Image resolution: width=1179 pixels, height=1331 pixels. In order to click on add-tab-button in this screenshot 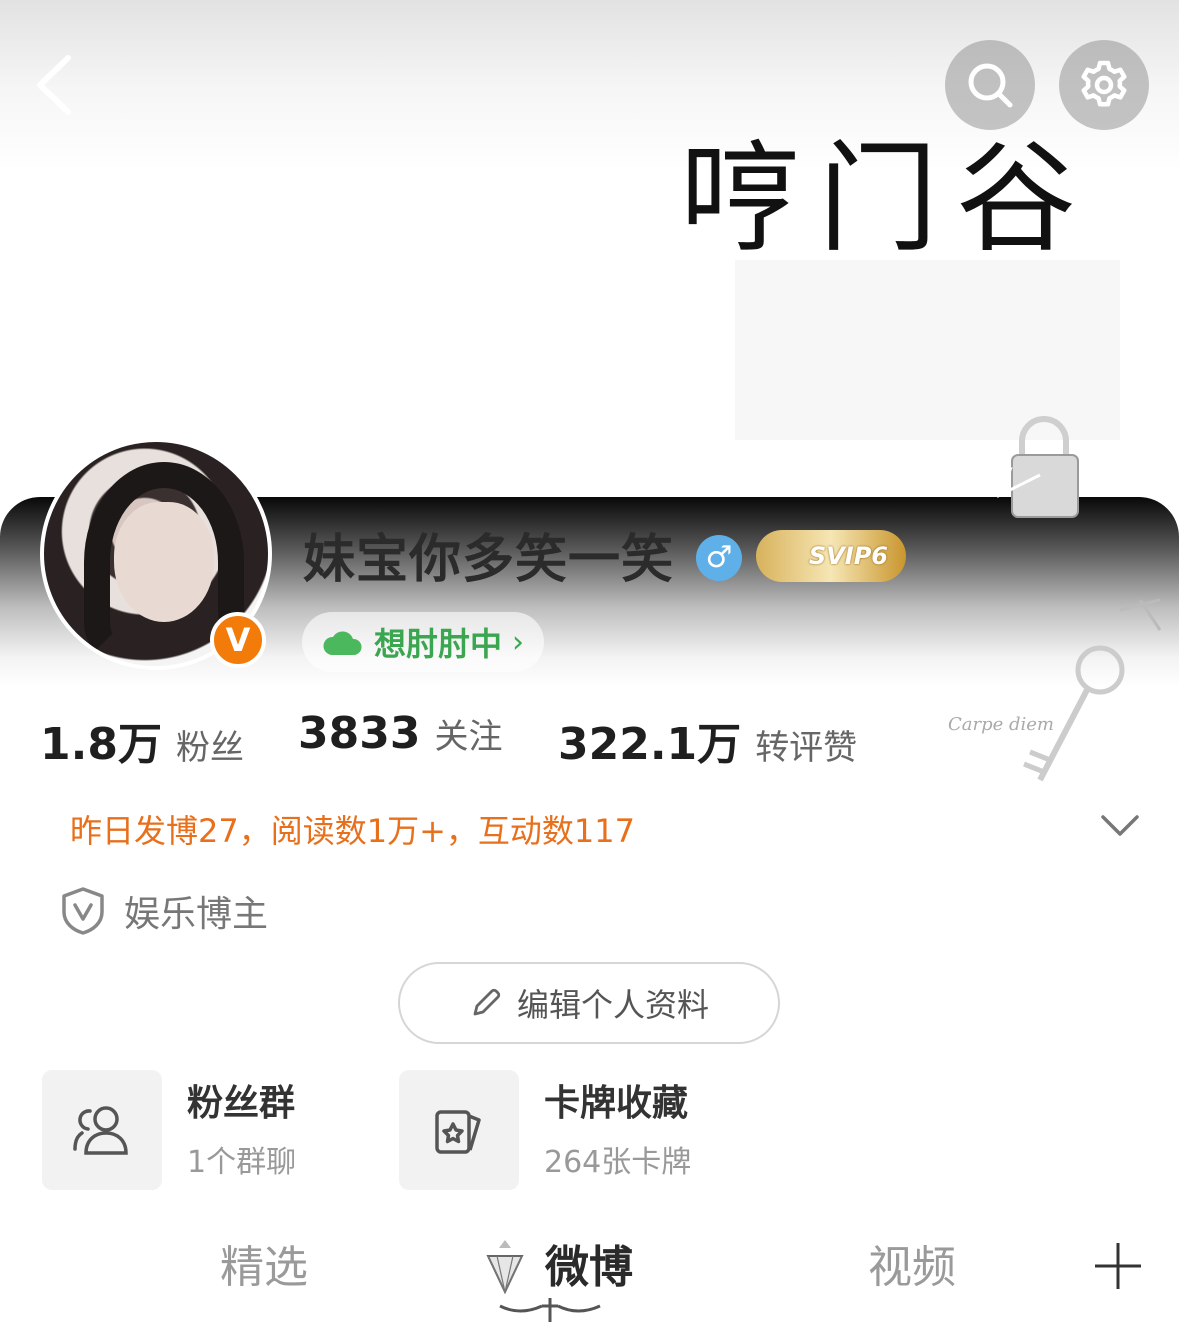, I will do `click(1118, 1266)`.